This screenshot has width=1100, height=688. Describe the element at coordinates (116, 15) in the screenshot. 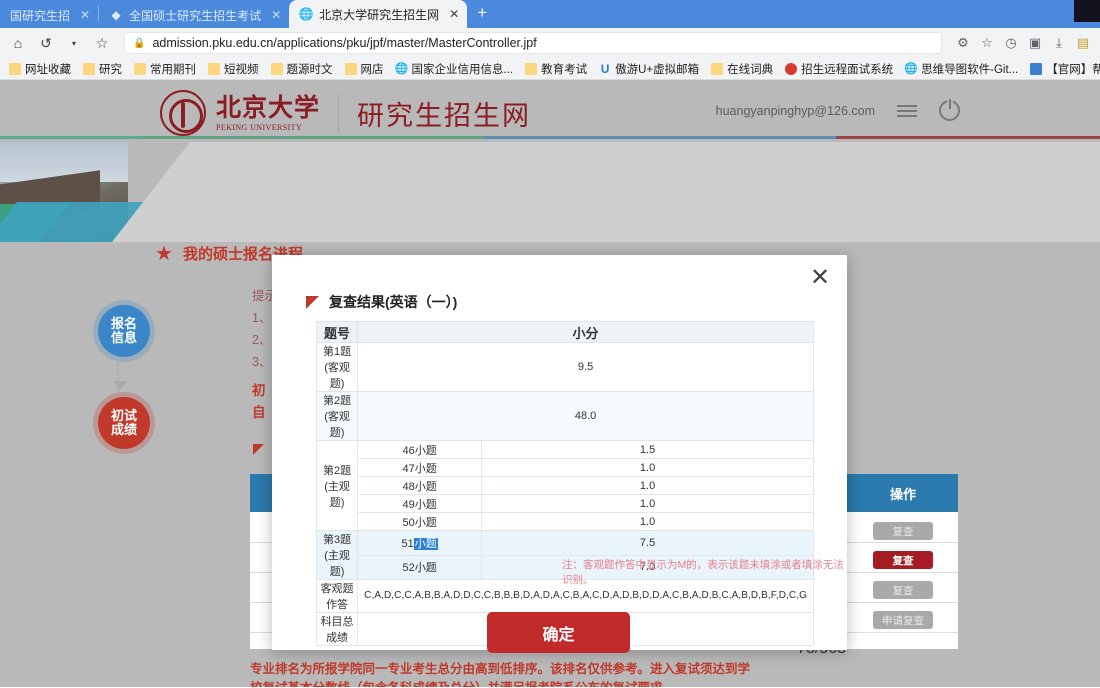

I see `tab-favicon-icon: ◆` at that location.